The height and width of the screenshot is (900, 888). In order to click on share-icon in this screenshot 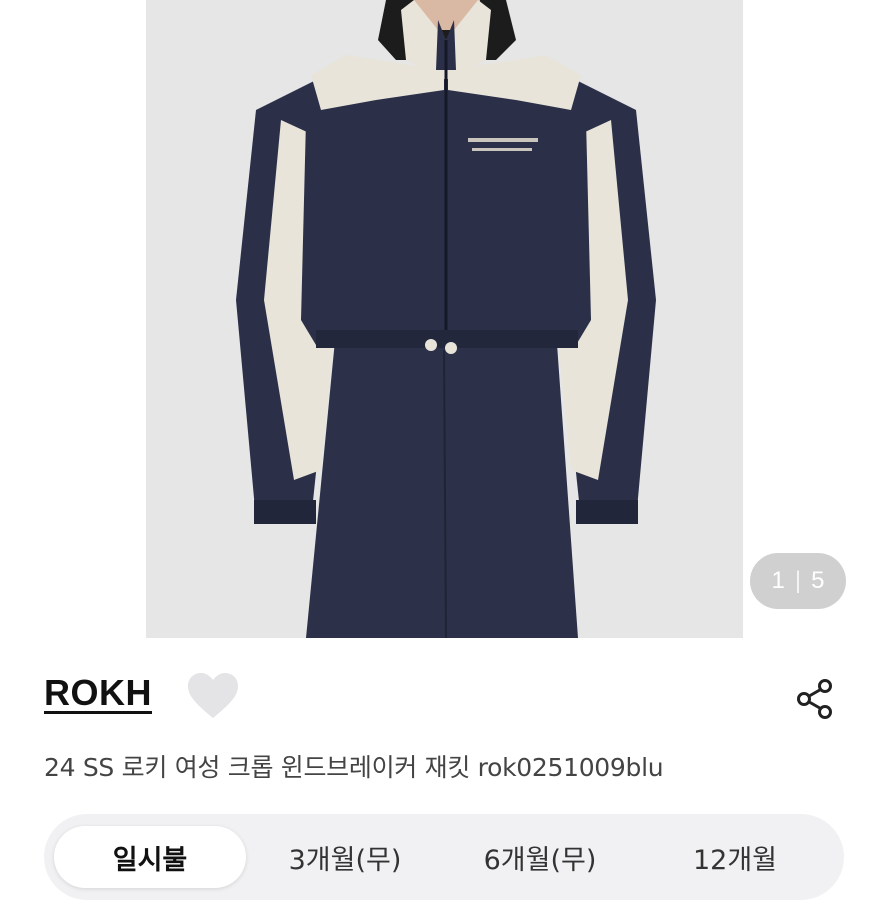, I will do `click(815, 699)`.